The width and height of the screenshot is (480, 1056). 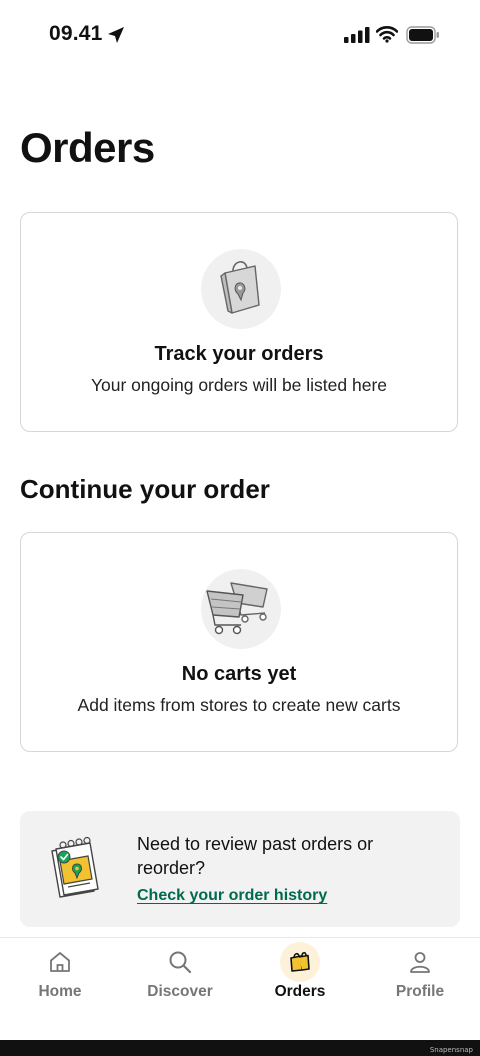 I want to click on no-carts-title: No carts yet, so click(x=239, y=674).